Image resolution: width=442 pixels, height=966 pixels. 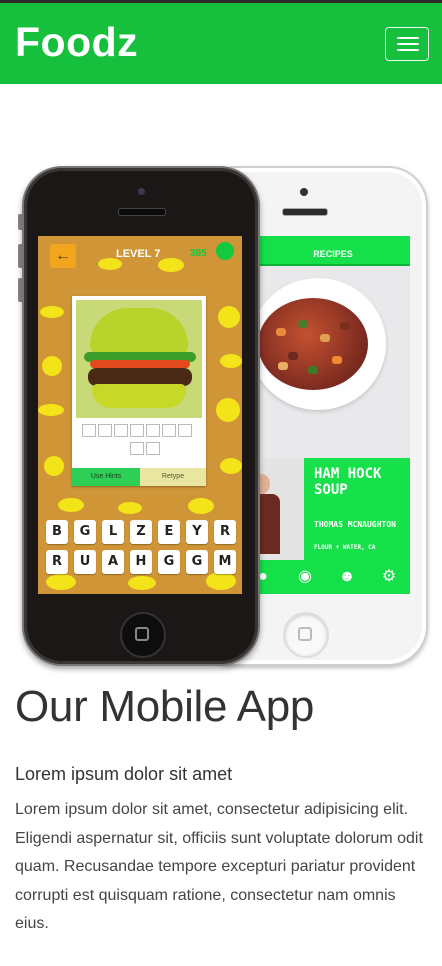 What do you see at coordinates (138, 254) in the screenshot?
I see `level-label: LEVEL 7` at bounding box center [138, 254].